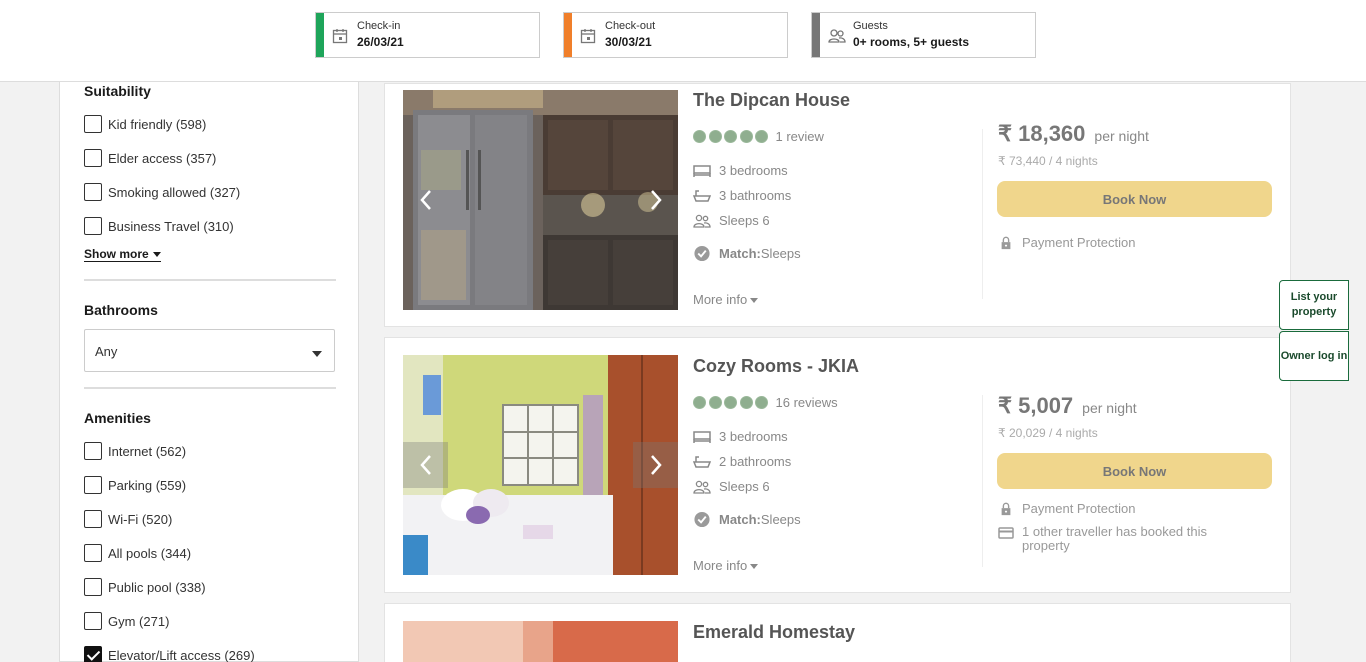  What do you see at coordinates (380, 42) in the screenshot?
I see `checkin-value: 26/03/21` at bounding box center [380, 42].